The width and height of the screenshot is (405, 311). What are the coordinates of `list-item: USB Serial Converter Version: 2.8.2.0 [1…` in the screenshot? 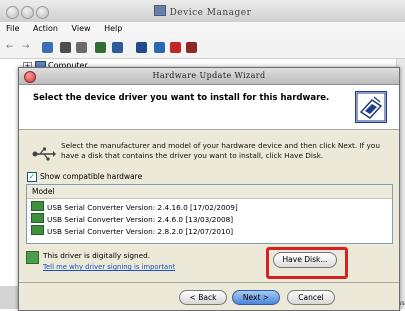 It's located at (132, 230).